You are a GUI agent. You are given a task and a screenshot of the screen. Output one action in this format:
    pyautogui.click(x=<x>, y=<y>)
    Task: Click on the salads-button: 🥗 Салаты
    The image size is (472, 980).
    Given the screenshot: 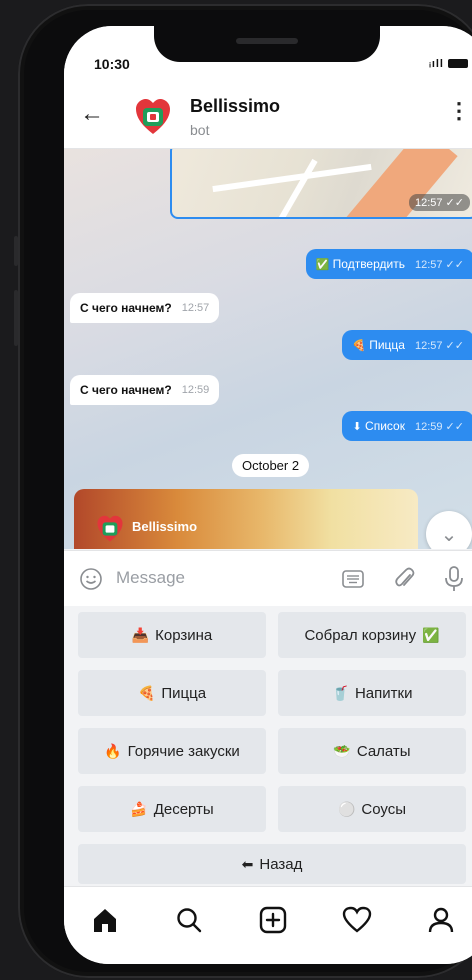 What is the action you would take?
    pyautogui.click(x=372, y=751)
    